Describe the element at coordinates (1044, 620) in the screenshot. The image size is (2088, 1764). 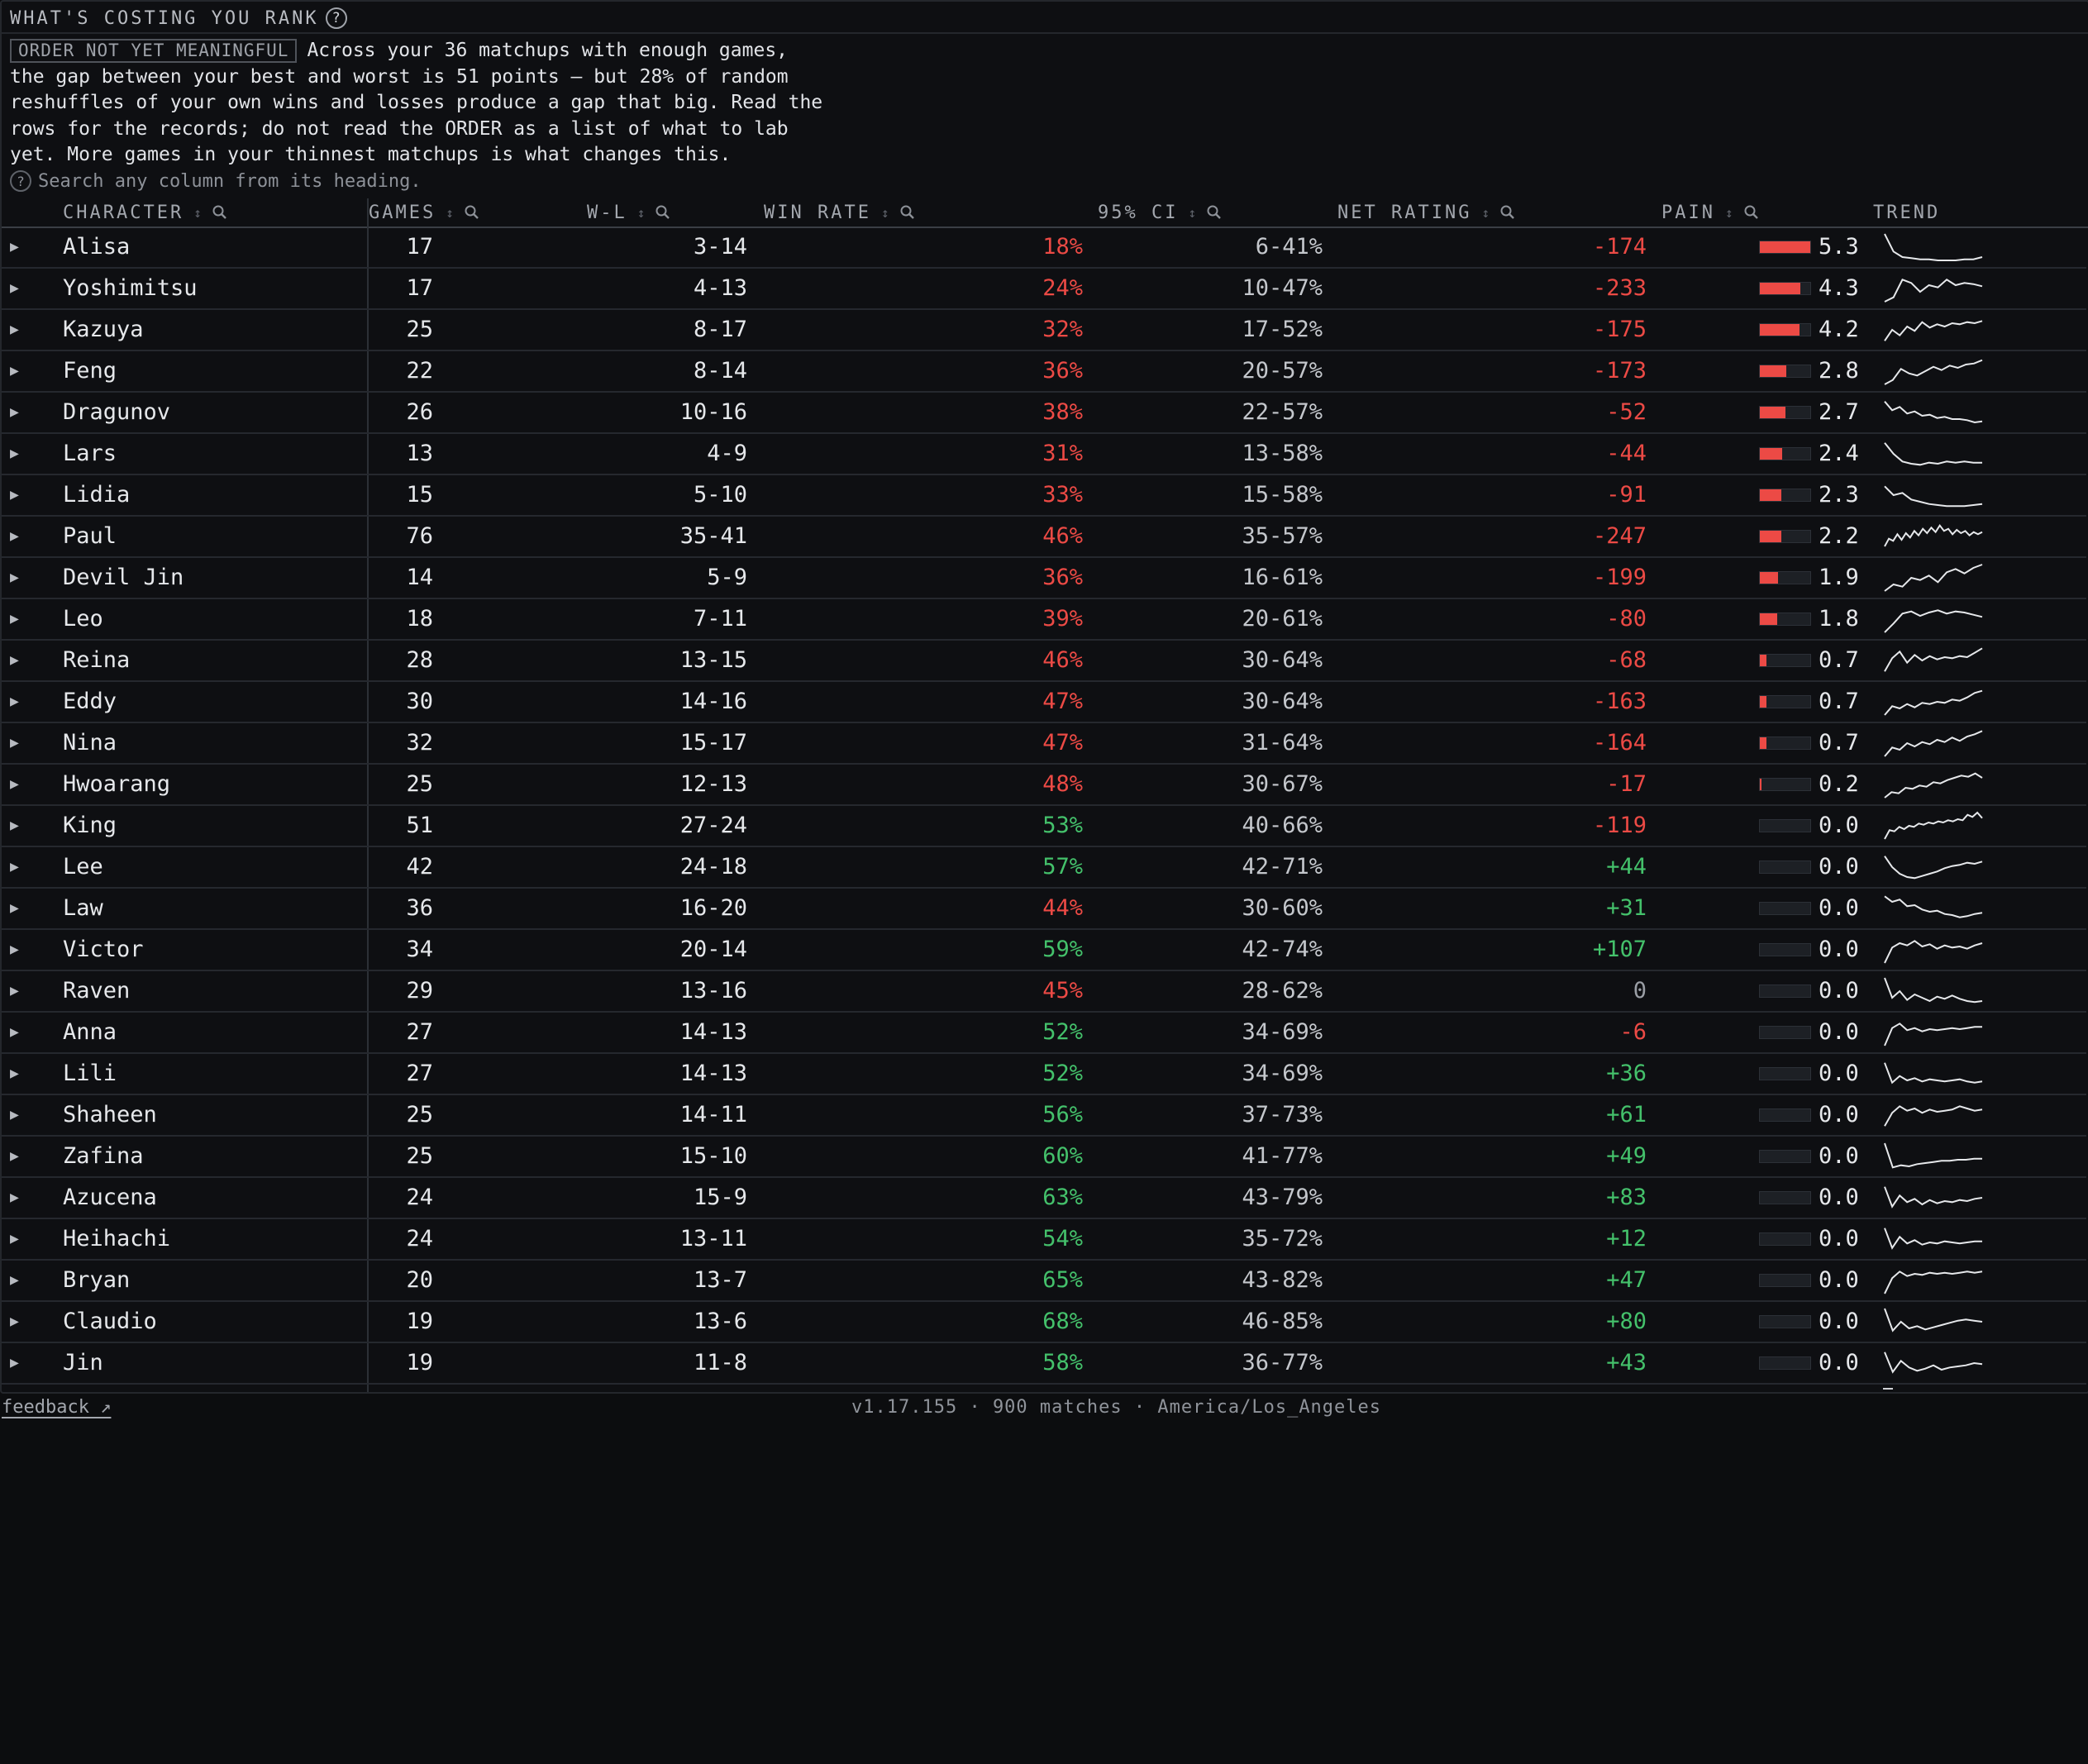
I see `table-row: ▶ Leo 18 7-11 39% 20-61% -80 1.8` at that location.